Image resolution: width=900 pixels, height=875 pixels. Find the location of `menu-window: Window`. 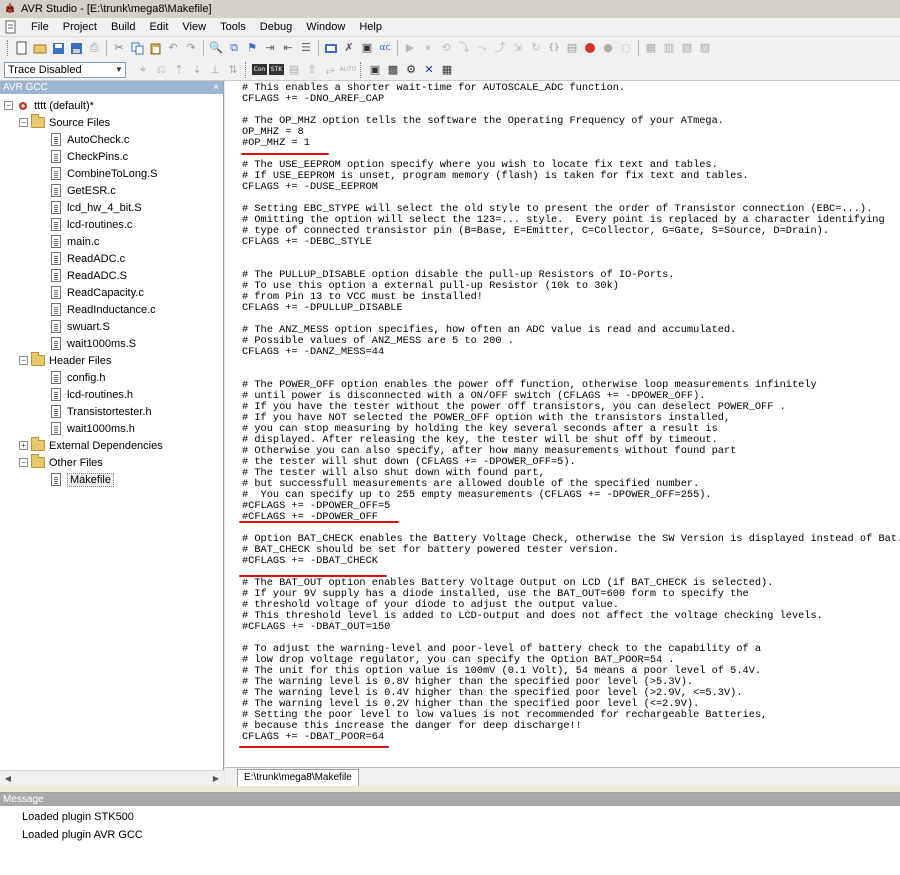

menu-window: Window is located at coordinates (325, 27).